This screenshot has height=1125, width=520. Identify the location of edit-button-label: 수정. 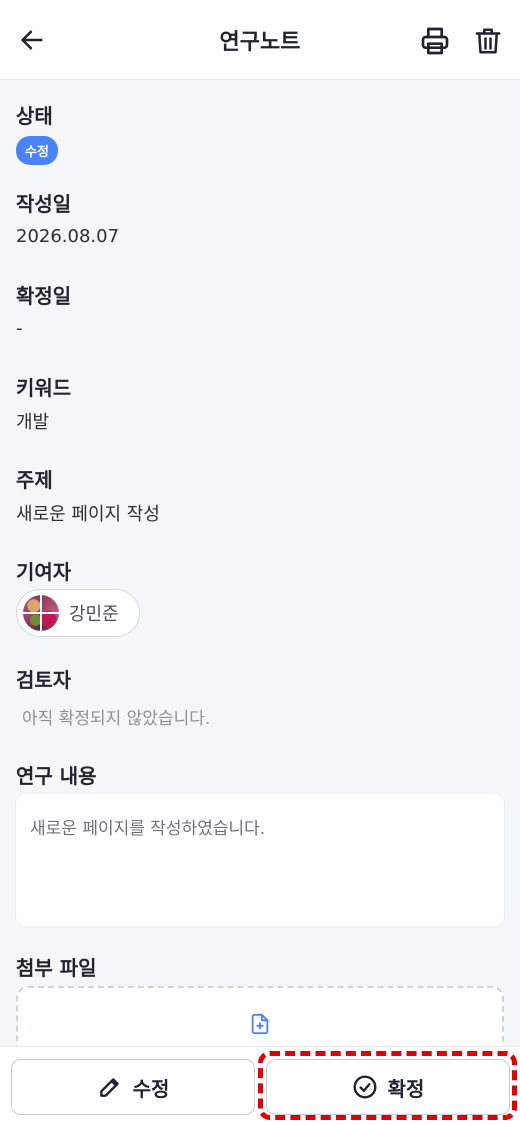
(151, 1088).